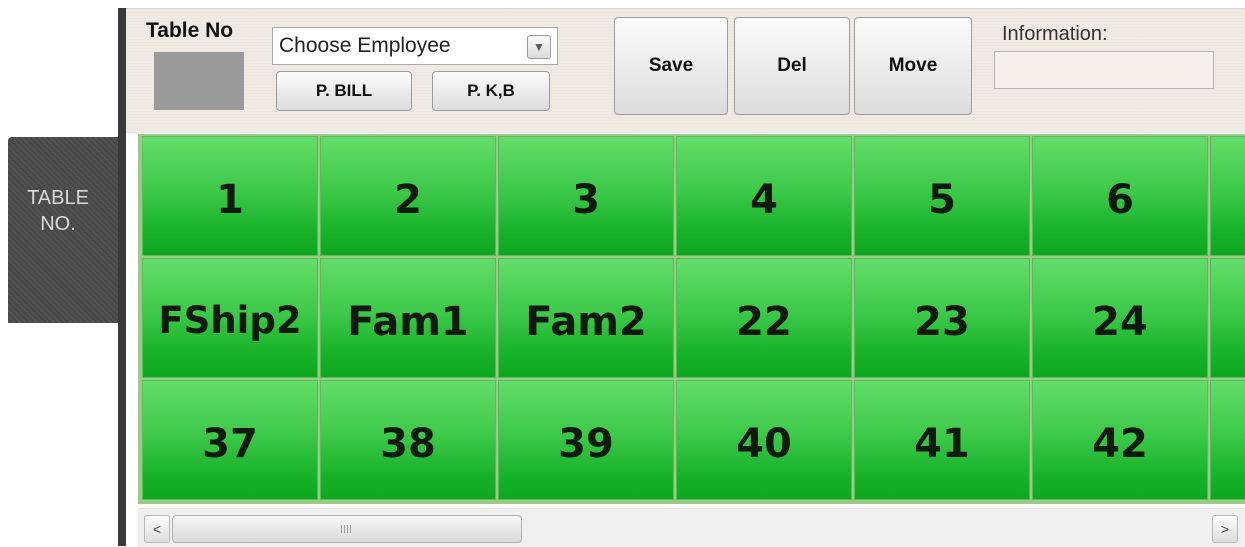 This screenshot has height=547, width=1245. I want to click on chevron-right-icon: >, so click(1225, 529).